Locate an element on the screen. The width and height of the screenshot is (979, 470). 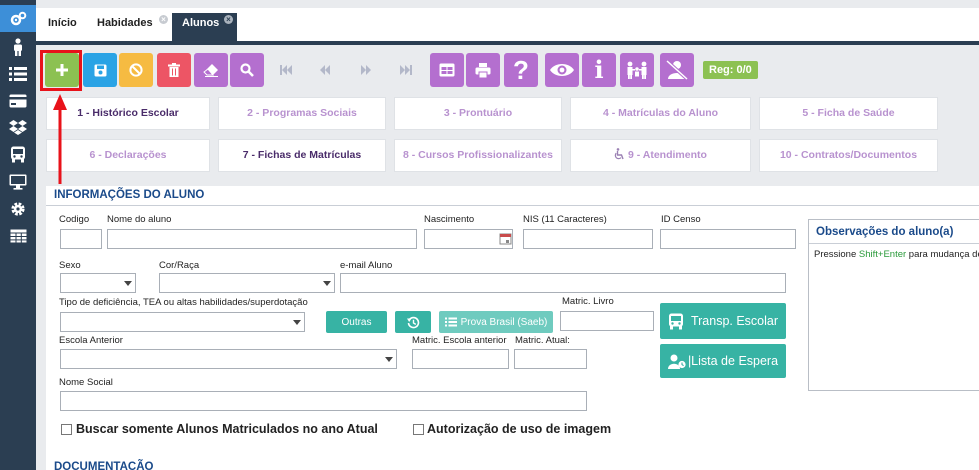
print-icon is located at coordinates (483, 70).